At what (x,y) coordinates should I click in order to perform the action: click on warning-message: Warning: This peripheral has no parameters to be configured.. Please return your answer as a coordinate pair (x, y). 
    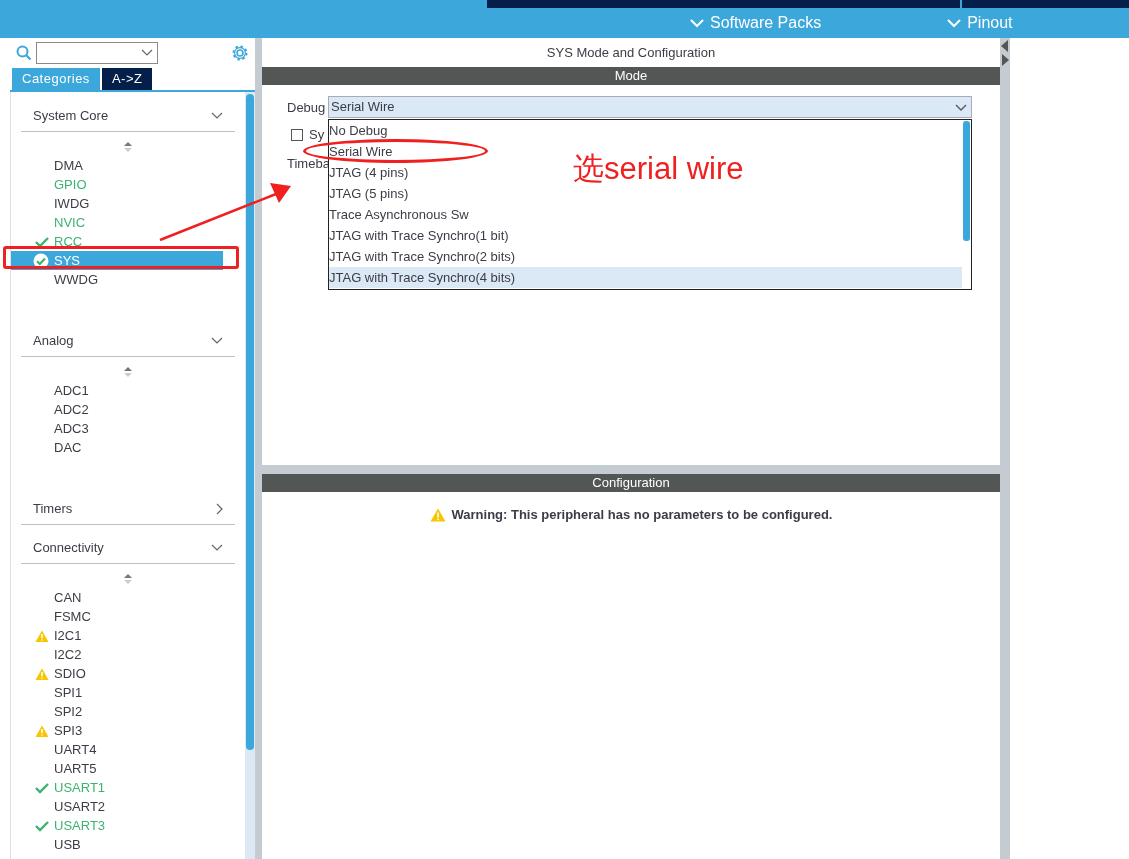
    Looking at the image, I should click on (642, 515).